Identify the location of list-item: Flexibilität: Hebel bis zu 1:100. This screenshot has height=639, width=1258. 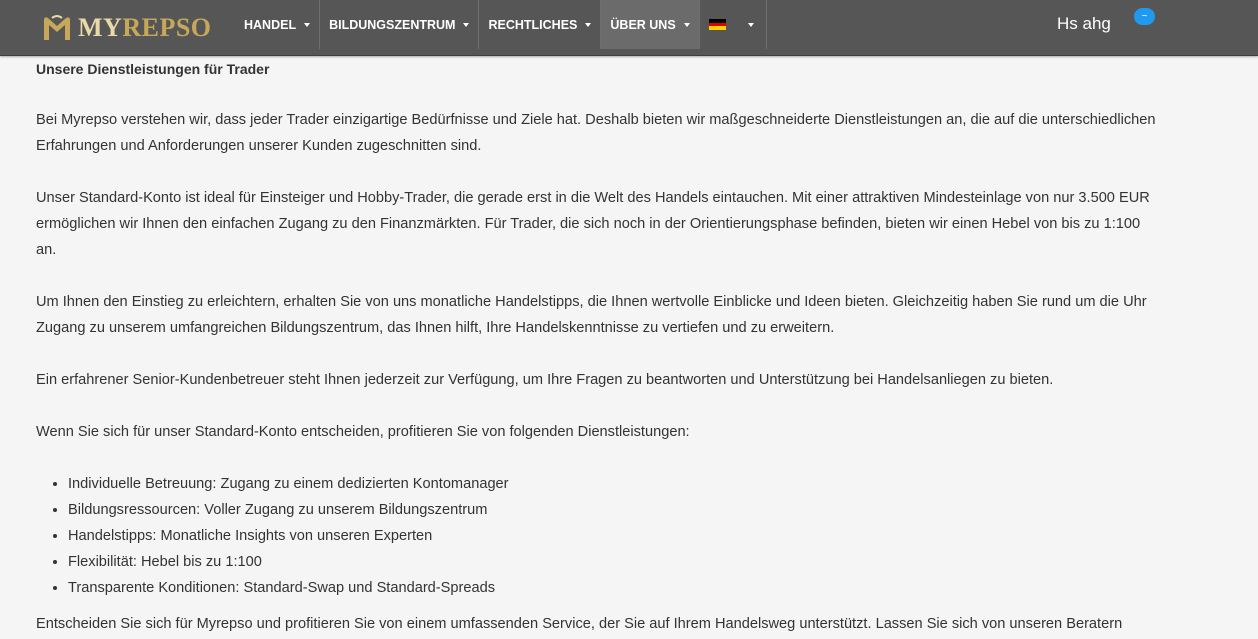
(612, 562).